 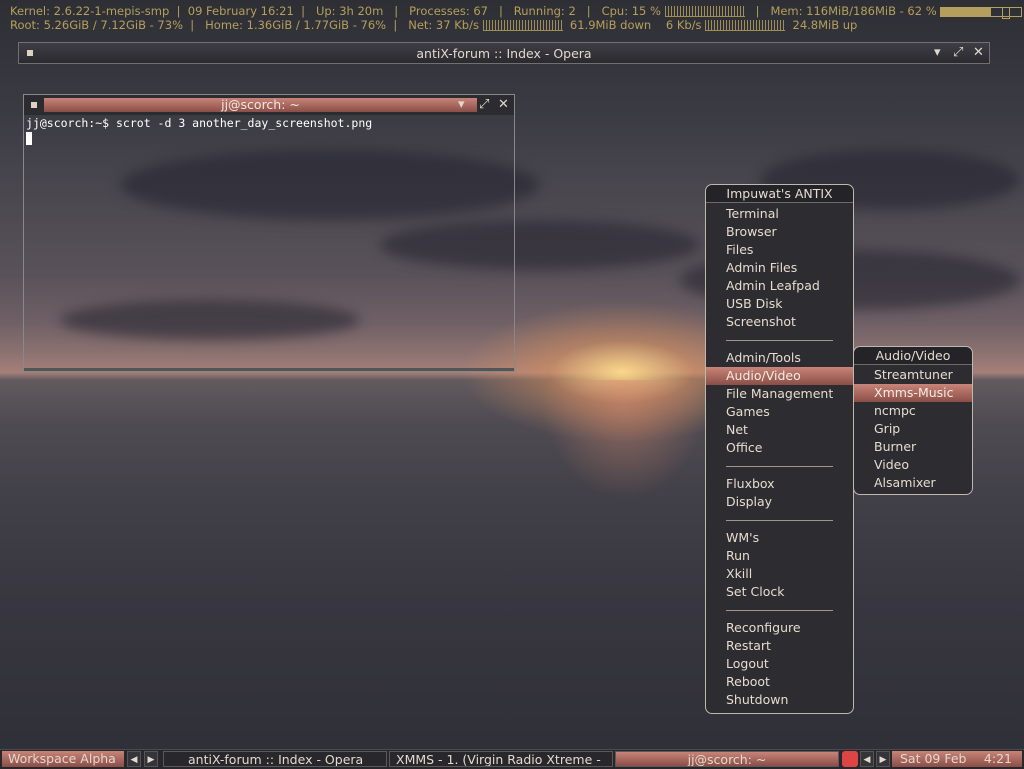 What do you see at coordinates (625, 440) in the screenshot?
I see `sun-reflection` at bounding box center [625, 440].